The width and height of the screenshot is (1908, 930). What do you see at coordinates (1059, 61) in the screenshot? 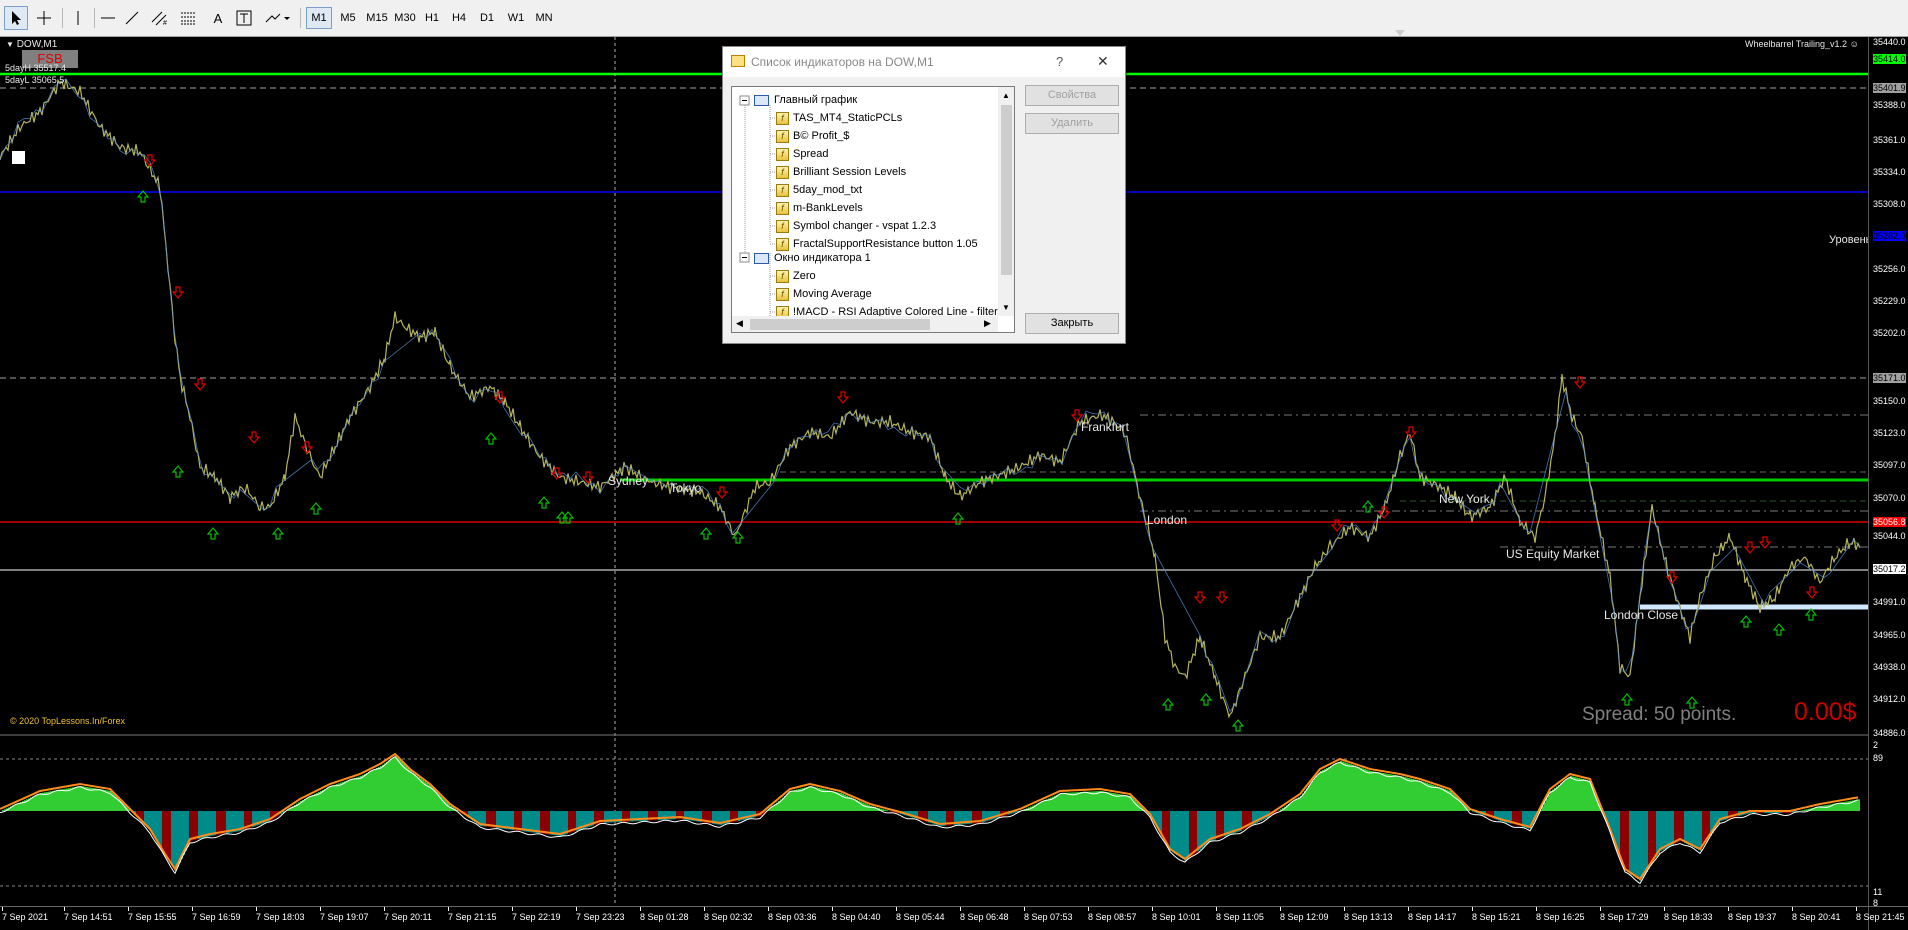
I see `help-button: ?` at bounding box center [1059, 61].